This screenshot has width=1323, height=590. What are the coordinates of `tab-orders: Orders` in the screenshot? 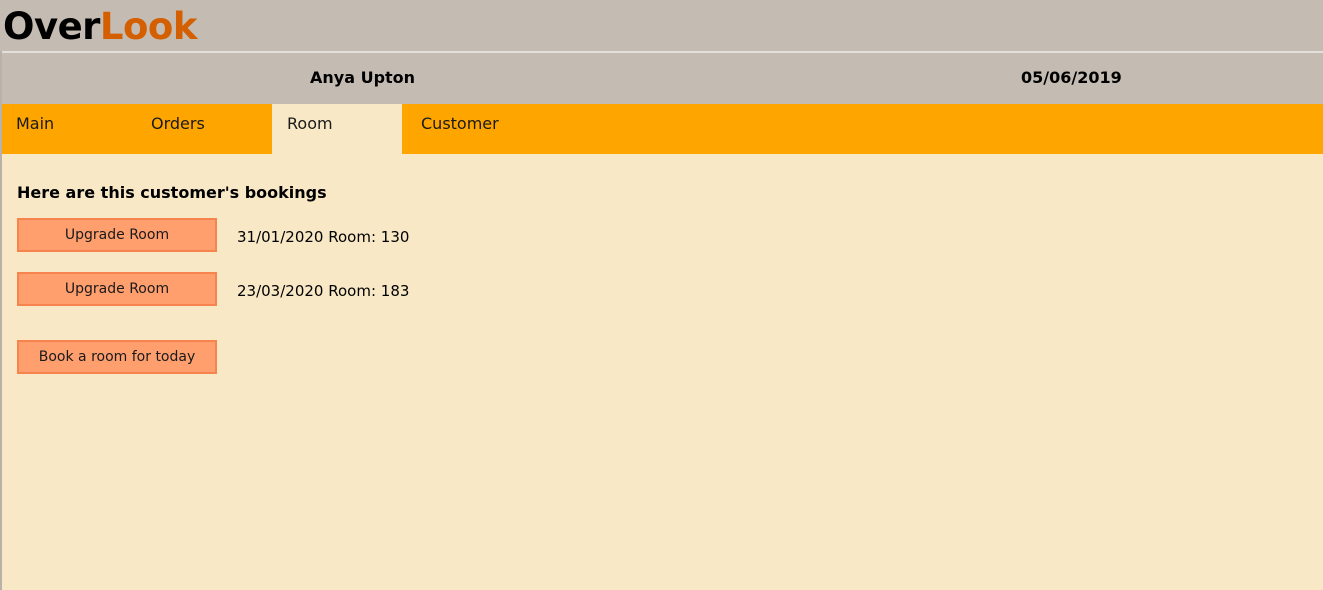 It's located at (202, 129).